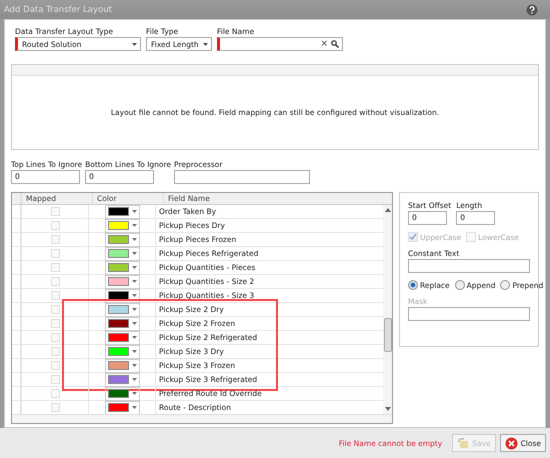 This screenshot has height=458, width=550. Describe the element at coordinates (463, 443) in the screenshot. I see `save-icon` at that location.